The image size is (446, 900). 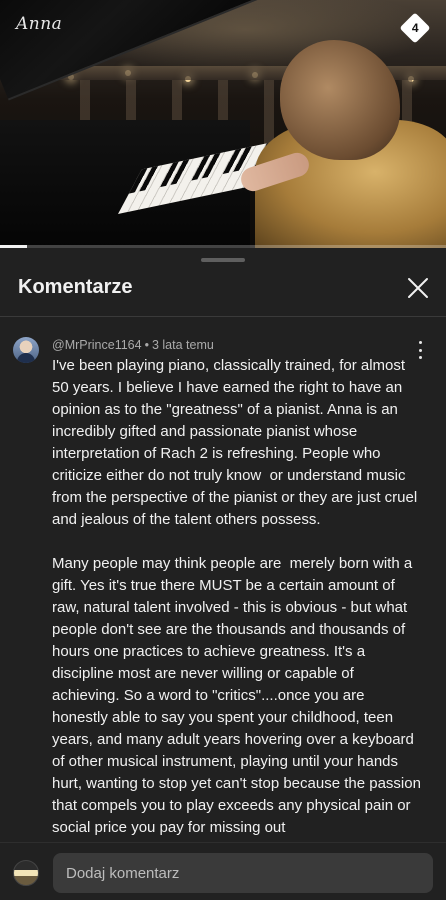 What do you see at coordinates (182, 345) in the screenshot?
I see `comment-time: 3 lata temu` at bounding box center [182, 345].